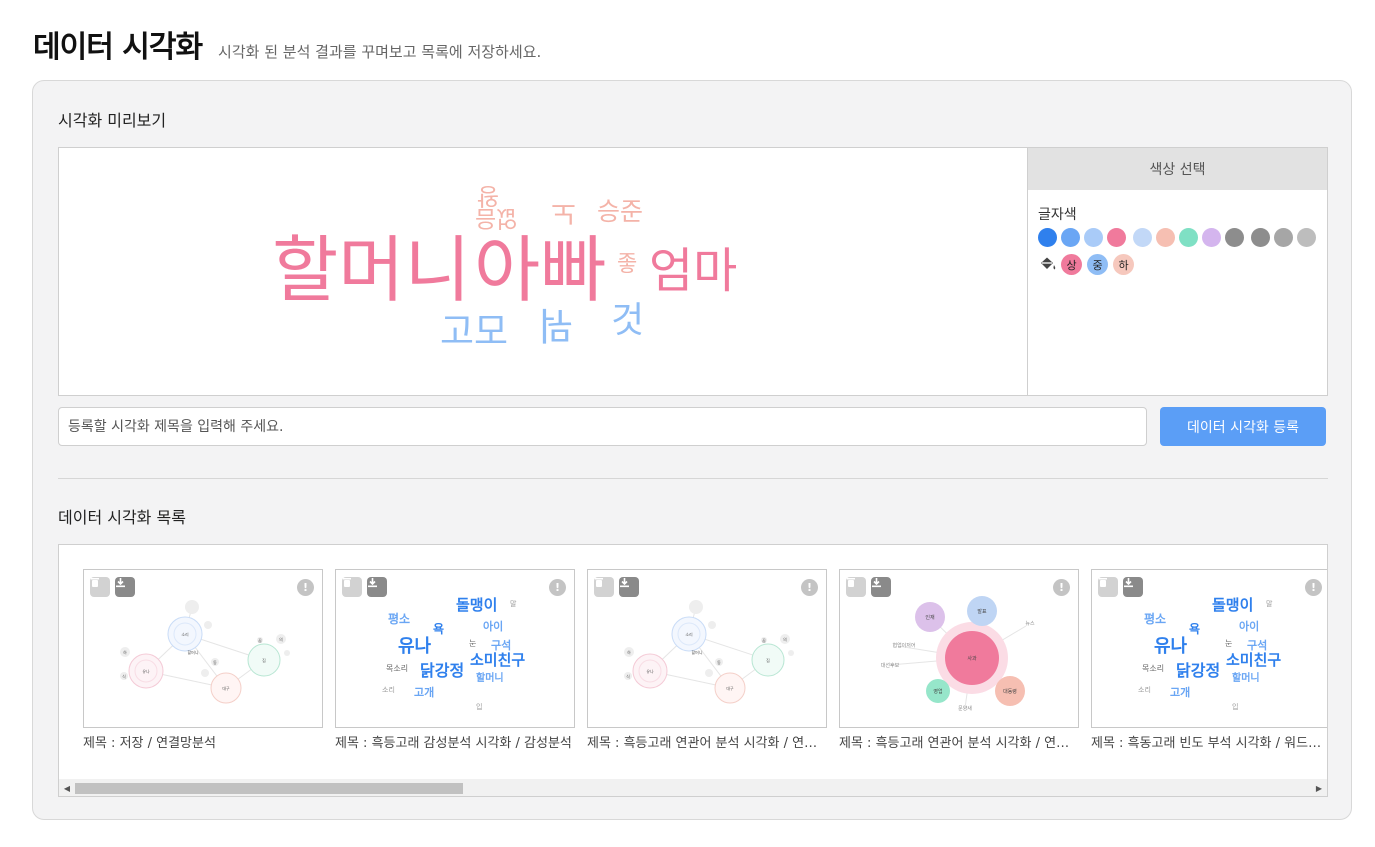 This screenshot has height=847, width=1375. Describe the element at coordinates (1249, 626) in the screenshot. I see `thumb-word: 아이` at that location.